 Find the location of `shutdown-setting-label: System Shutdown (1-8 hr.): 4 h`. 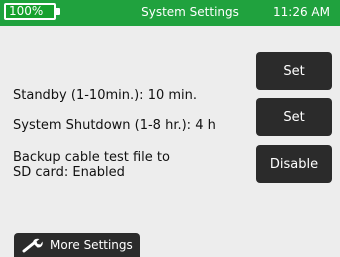

shutdown-setting-label: System Shutdown (1-8 hr.): 4 h is located at coordinates (114, 125).